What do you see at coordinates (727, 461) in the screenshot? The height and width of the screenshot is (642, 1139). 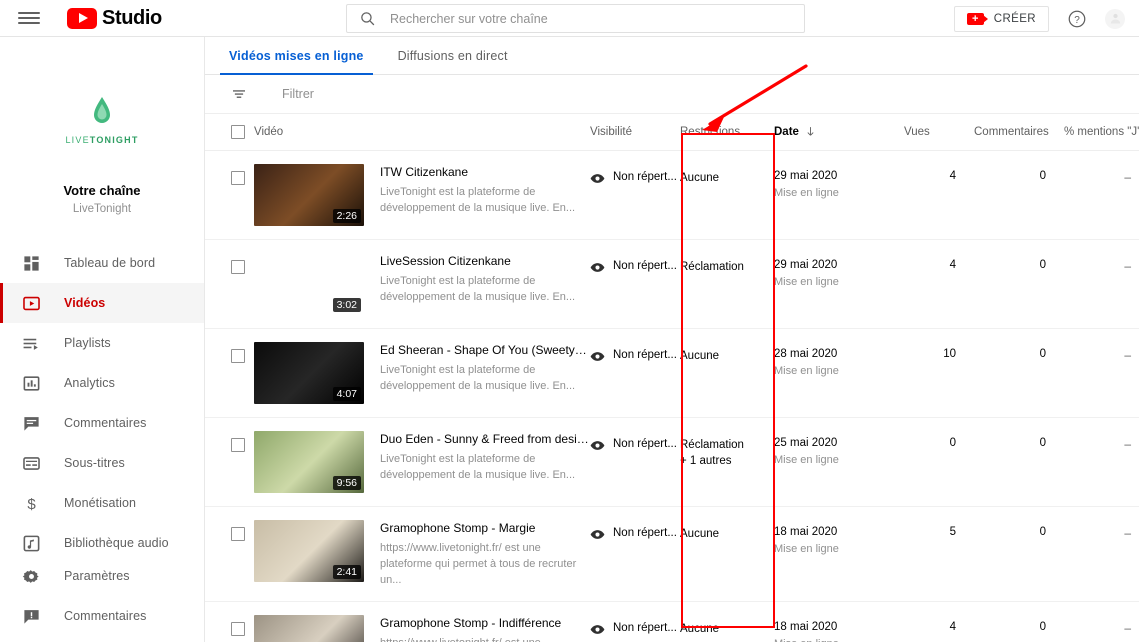 I see `restrictions-extra: + 1 autres` at bounding box center [727, 461].